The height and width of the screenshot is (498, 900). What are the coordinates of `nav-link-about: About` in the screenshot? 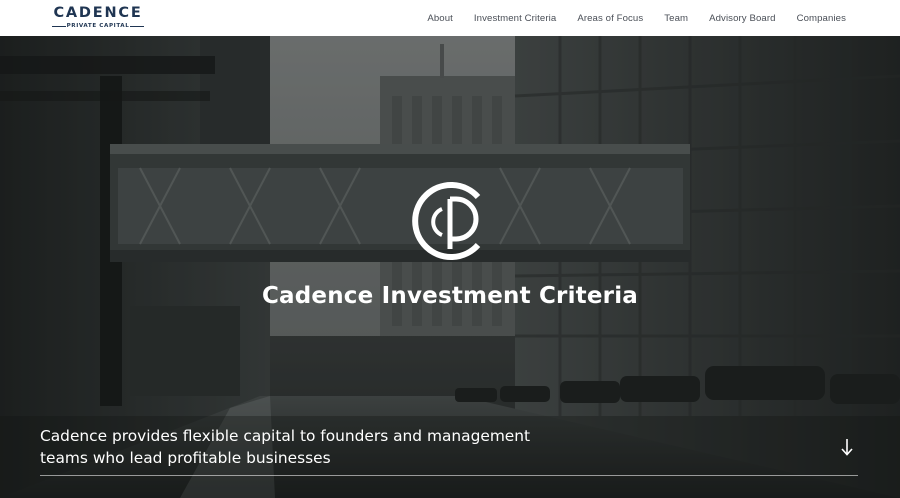 It's located at (440, 18).